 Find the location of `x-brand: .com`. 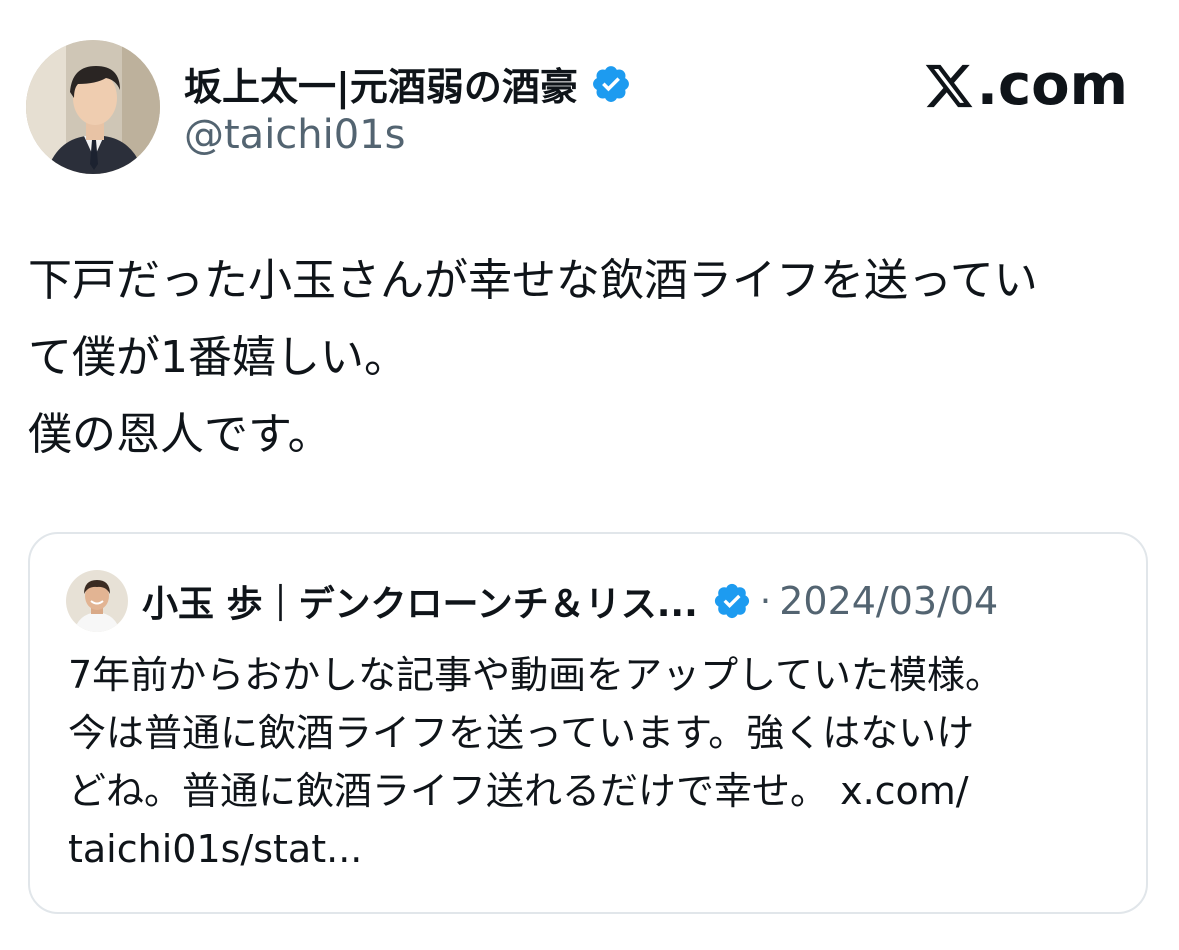

x-brand: .com is located at coordinates (1025, 86).